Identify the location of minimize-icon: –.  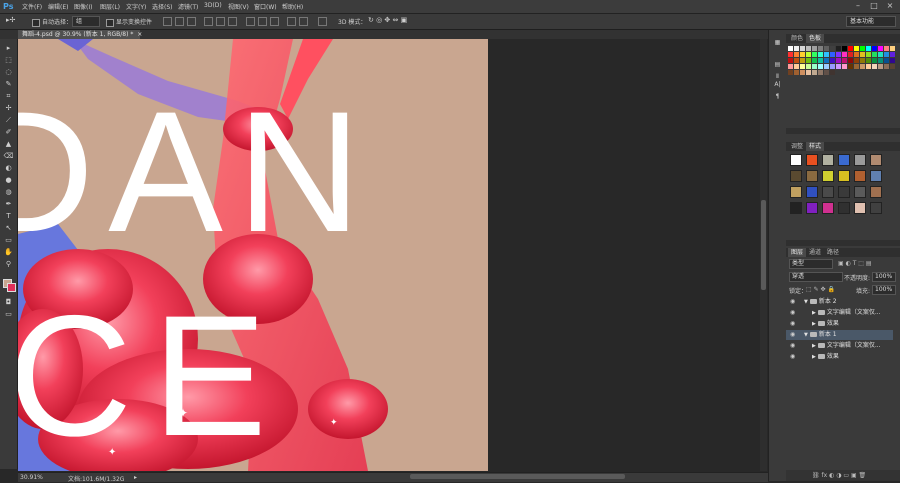
(858, 6).